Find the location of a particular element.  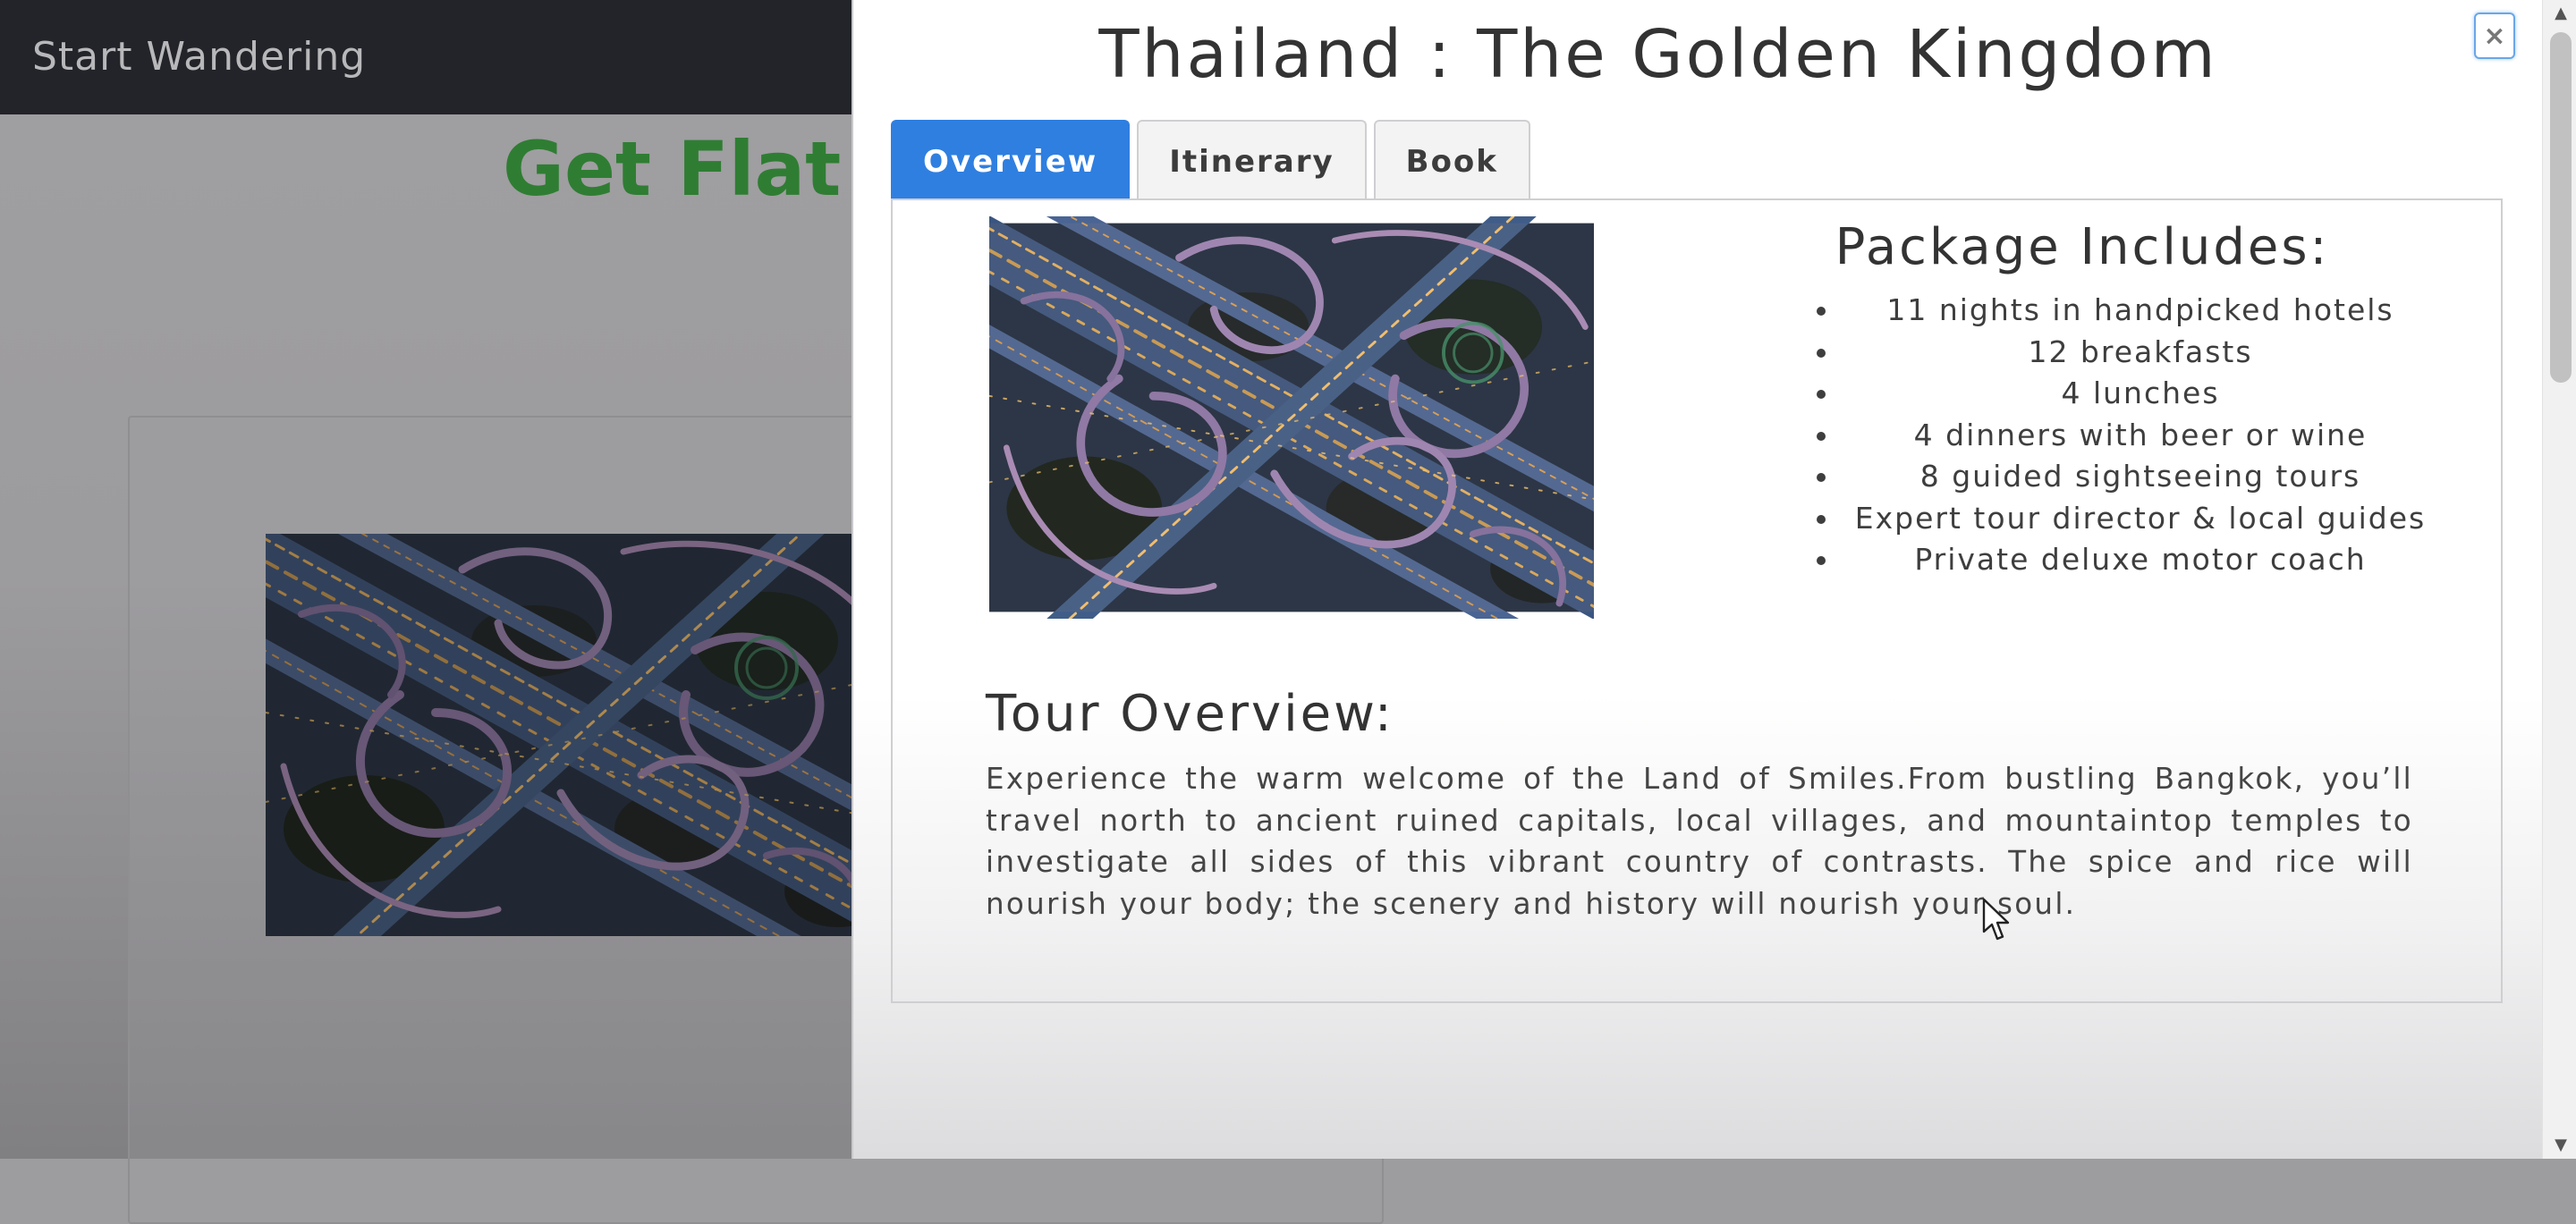

close-button: × is located at coordinates (2494, 36).